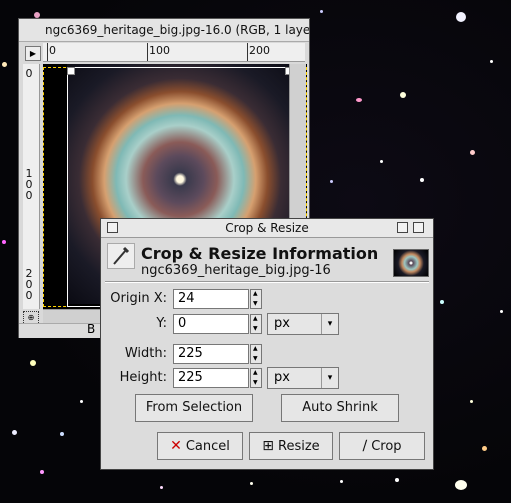 This screenshot has width=511, height=503. What do you see at coordinates (299, 446) in the screenshot?
I see `resize-label: Resize` at bounding box center [299, 446].